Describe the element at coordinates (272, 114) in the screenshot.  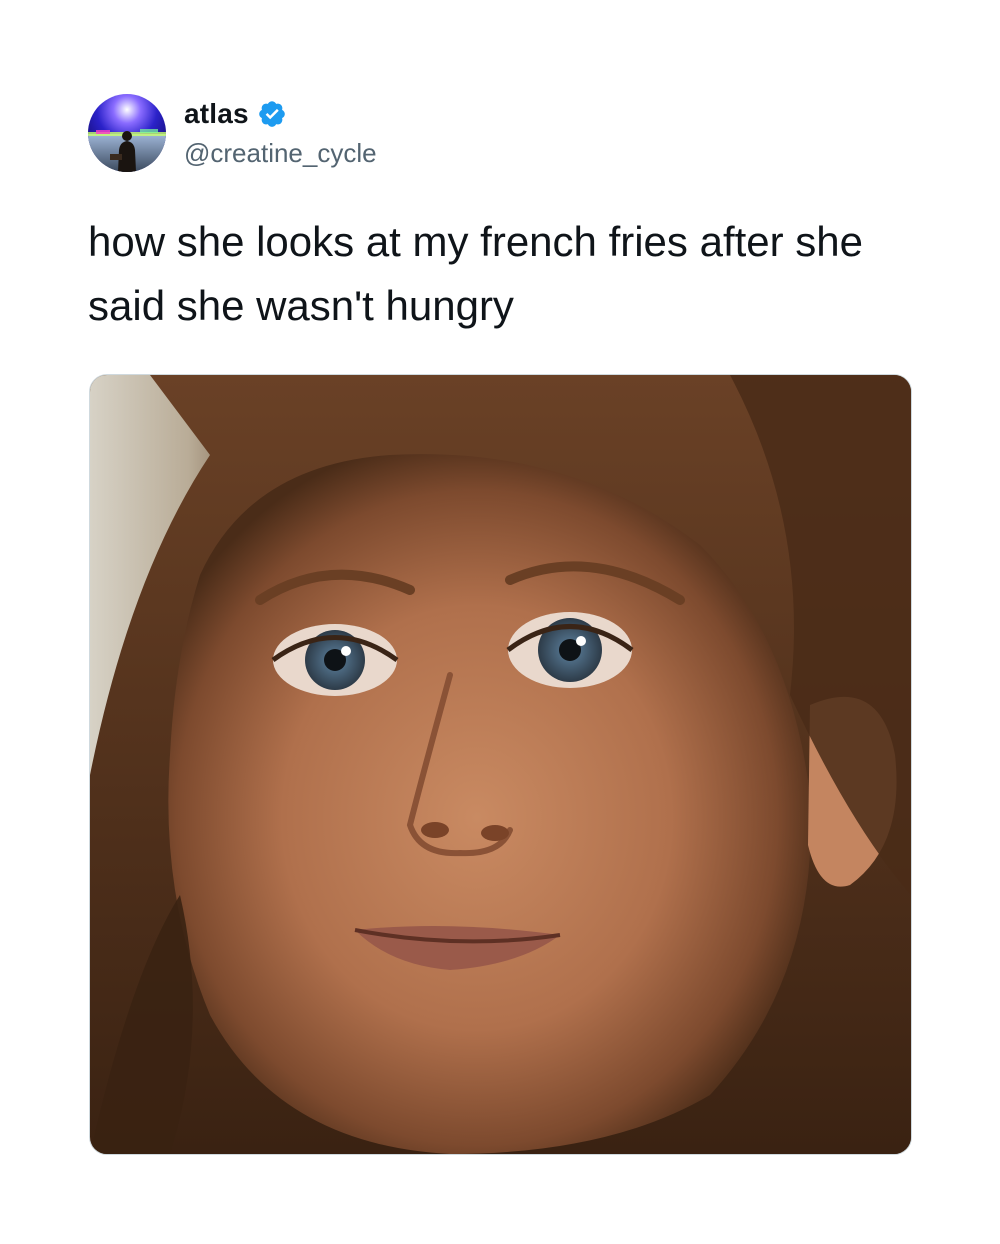
I see `verified-badge-icon` at that location.